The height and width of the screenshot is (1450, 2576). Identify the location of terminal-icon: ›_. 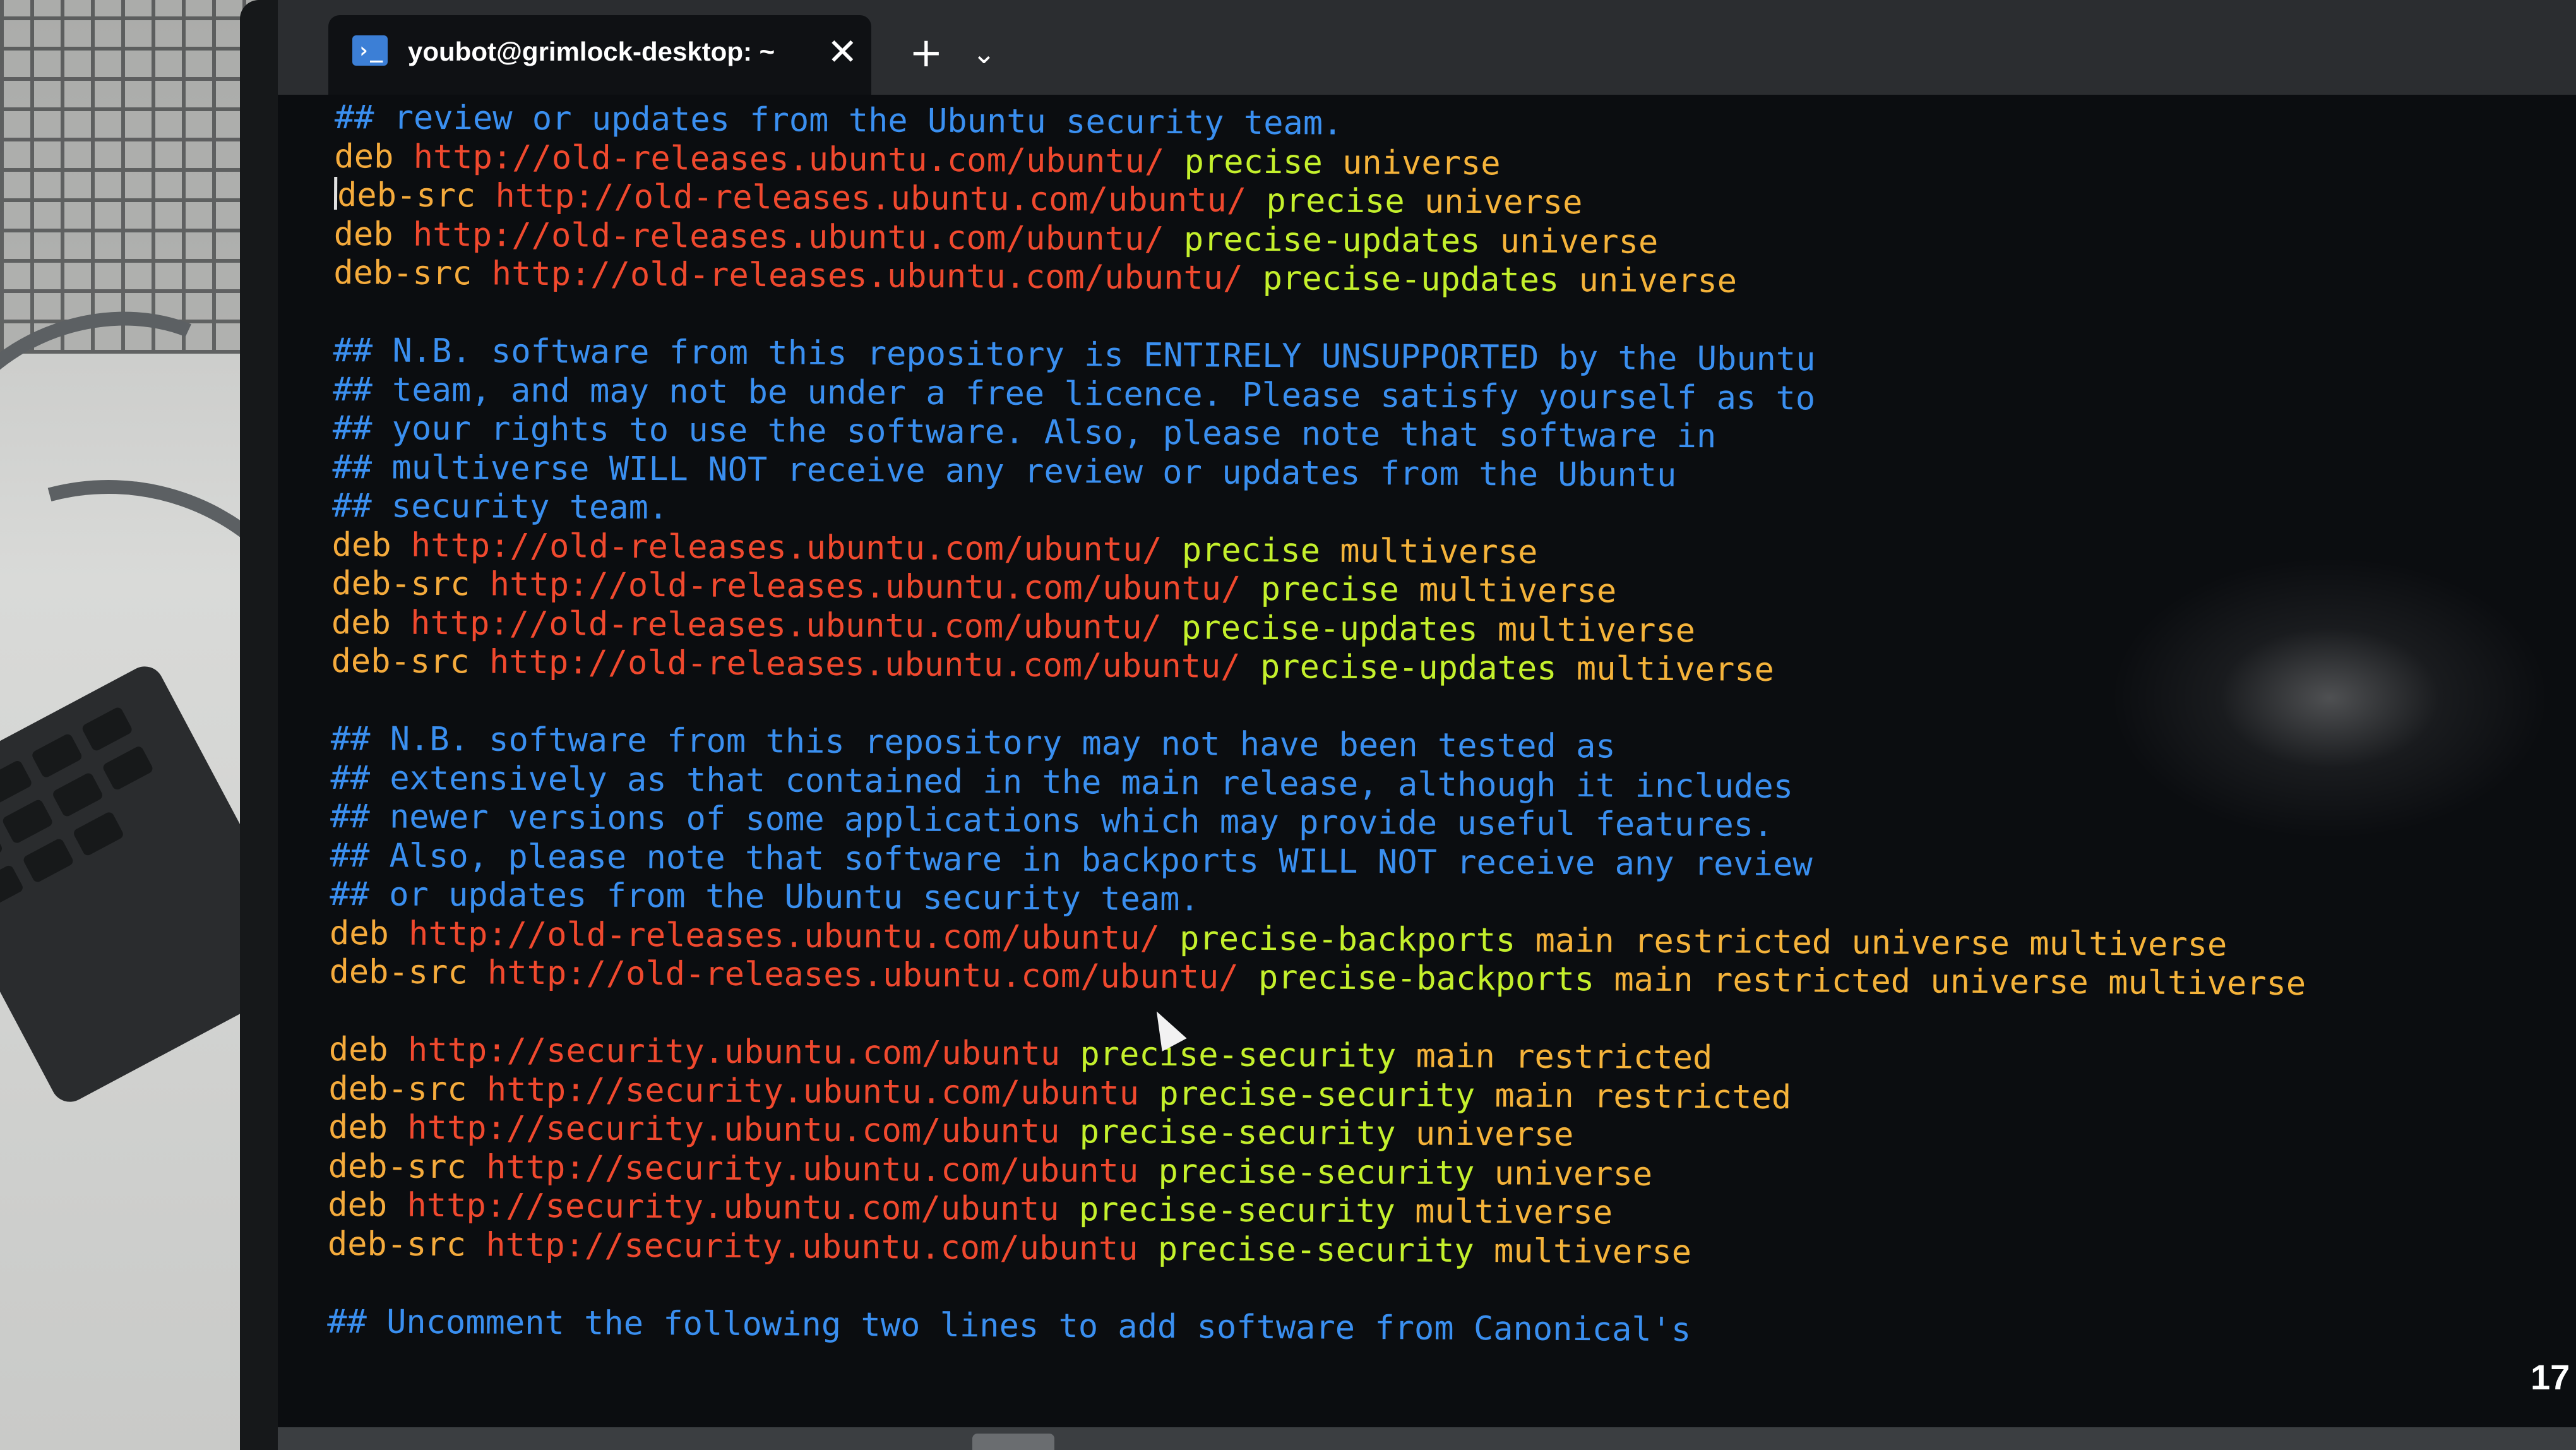
(370, 50).